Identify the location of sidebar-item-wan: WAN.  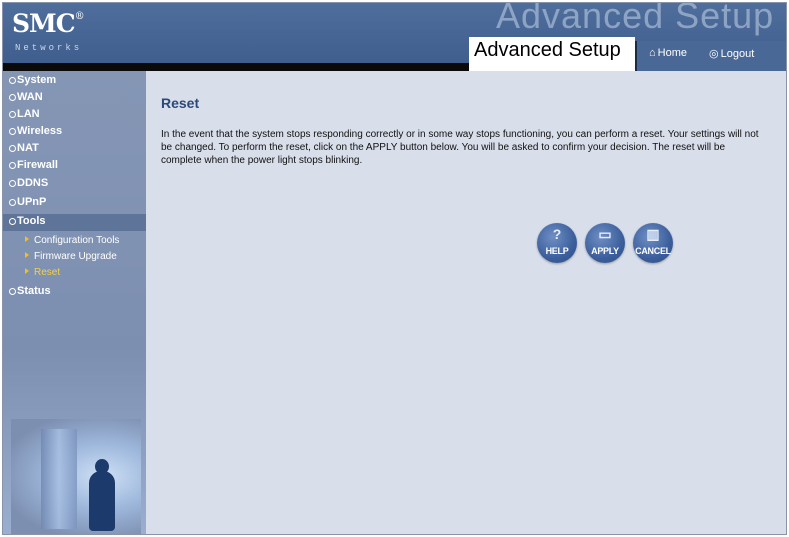
(74, 98).